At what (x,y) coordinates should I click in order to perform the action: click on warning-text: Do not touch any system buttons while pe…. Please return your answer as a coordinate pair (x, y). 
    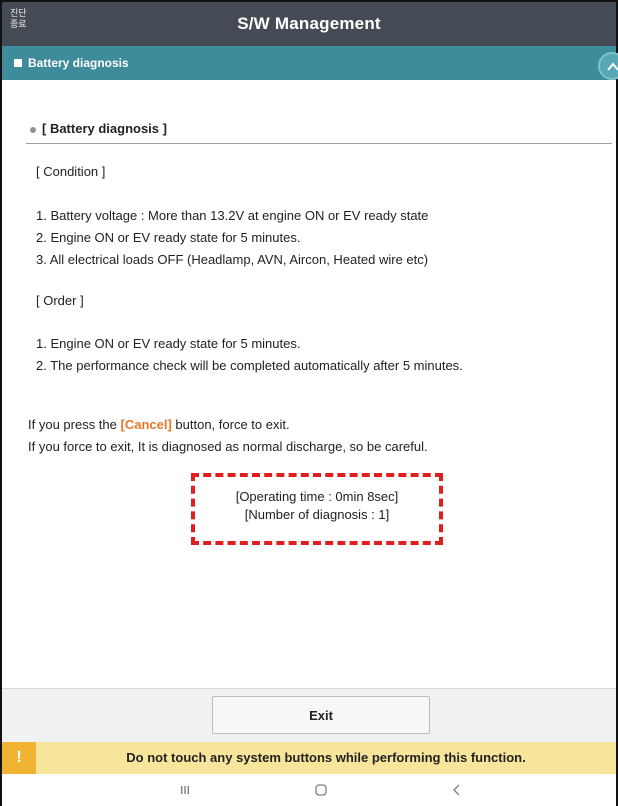
    Looking at the image, I should click on (326, 757).